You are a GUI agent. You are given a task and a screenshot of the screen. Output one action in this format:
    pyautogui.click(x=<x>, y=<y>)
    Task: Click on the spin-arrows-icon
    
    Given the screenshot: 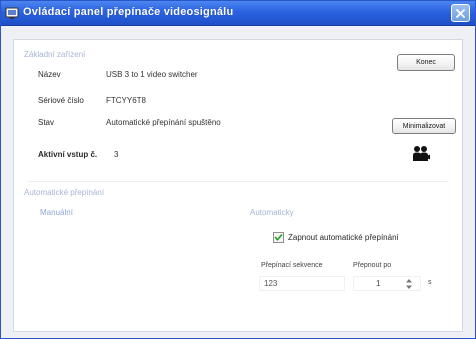 What is the action you would take?
    pyautogui.click(x=409, y=284)
    